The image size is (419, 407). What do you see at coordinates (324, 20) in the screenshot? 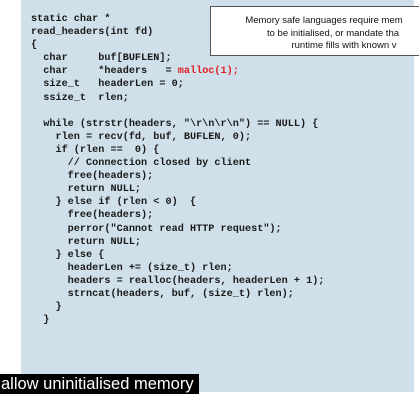
I see `callout-line: Memory safe languages require mem` at bounding box center [324, 20].